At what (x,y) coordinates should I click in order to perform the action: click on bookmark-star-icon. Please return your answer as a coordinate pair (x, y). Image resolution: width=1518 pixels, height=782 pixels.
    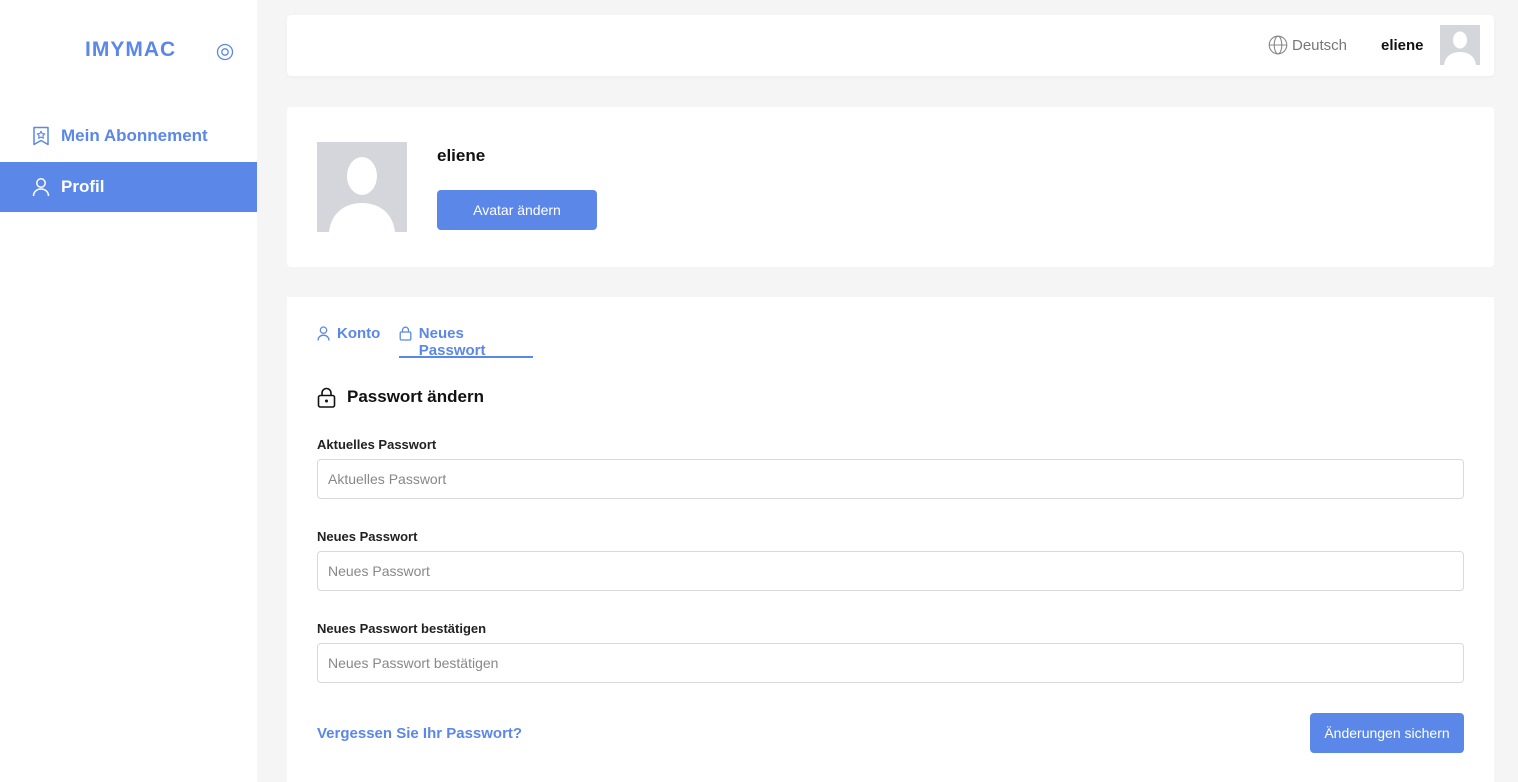
    Looking at the image, I should click on (41, 136).